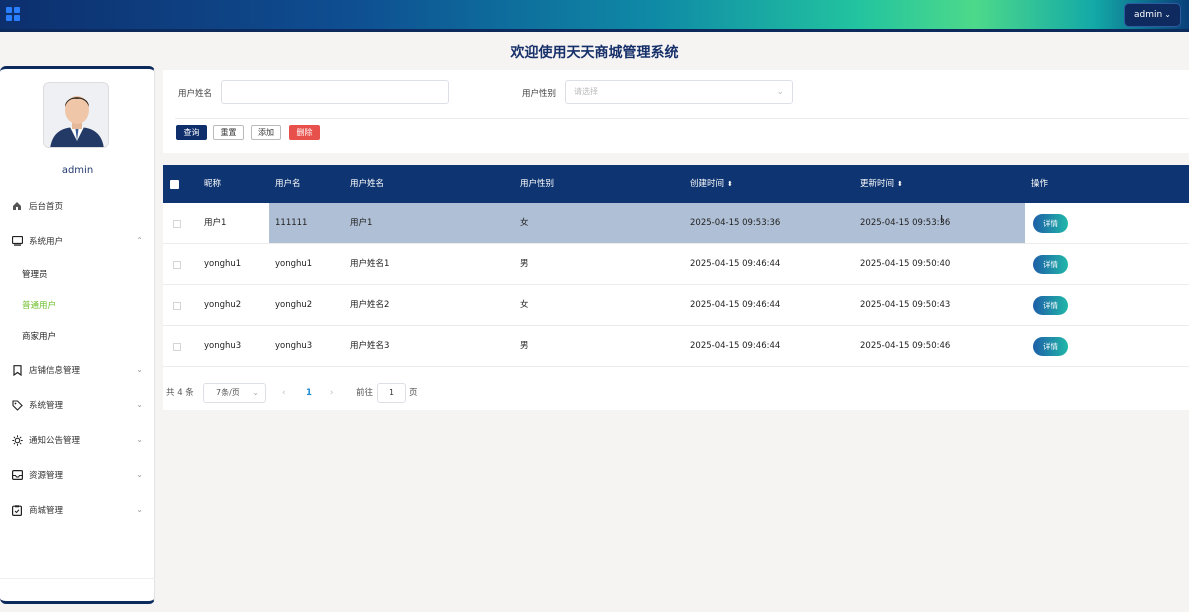 This screenshot has height=612, width=1189. What do you see at coordinates (679, 92) in the screenshot?
I see `filter-gender-select: 请选择 ⌄` at bounding box center [679, 92].